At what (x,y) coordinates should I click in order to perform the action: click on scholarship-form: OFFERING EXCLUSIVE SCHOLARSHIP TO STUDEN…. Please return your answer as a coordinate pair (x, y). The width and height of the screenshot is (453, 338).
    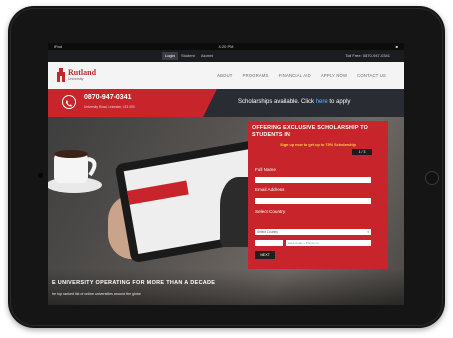
    Looking at the image, I should click on (318, 195).